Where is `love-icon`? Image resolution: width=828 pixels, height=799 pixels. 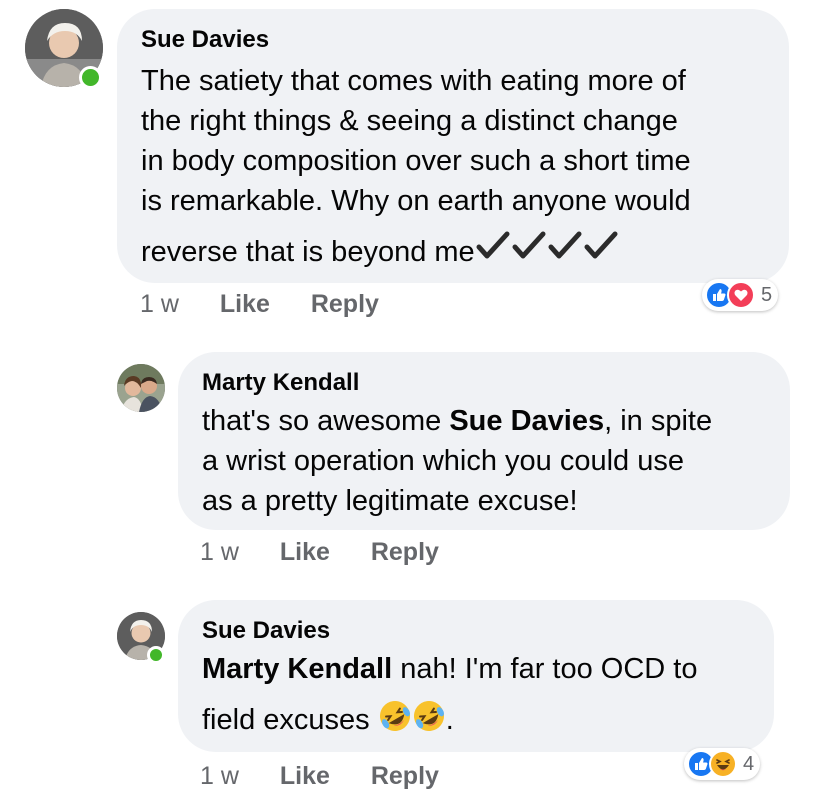
love-icon is located at coordinates (741, 295).